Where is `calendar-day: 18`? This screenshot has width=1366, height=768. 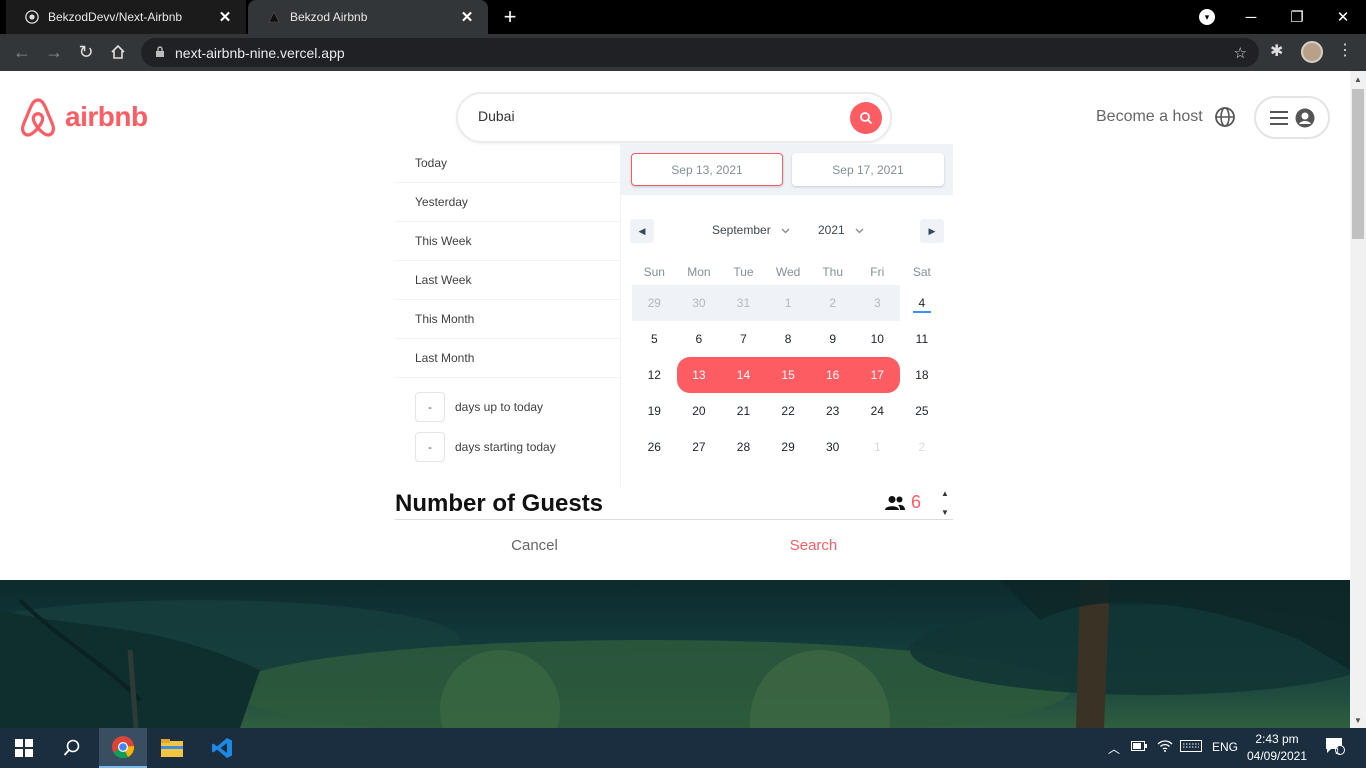 calendar-day: 18 is located at coordinates (922, 375).